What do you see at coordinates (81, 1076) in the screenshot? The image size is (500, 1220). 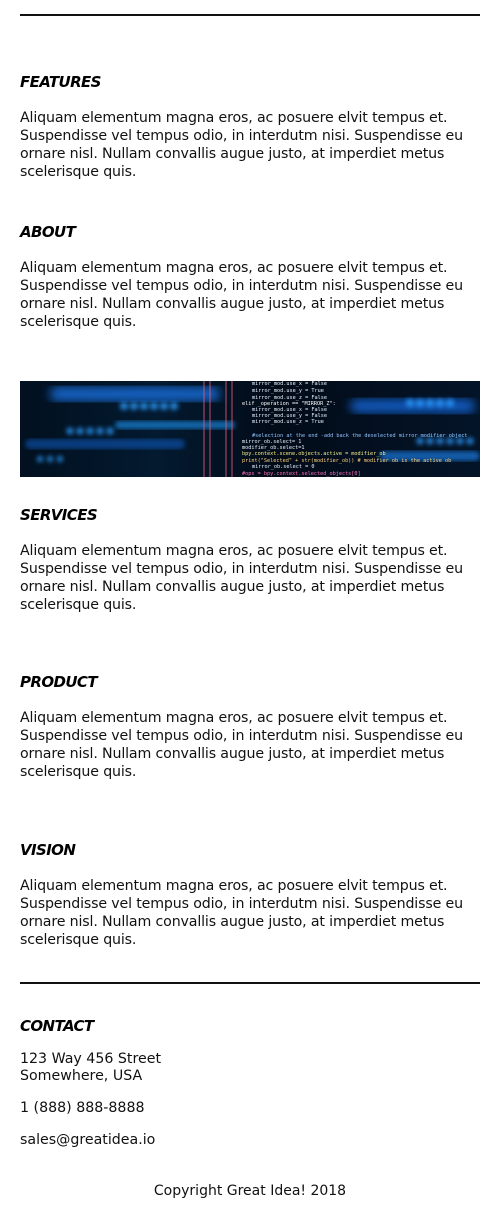 I see `address-line-2: Somewhere, USA` at bounding box center [81, 1076].